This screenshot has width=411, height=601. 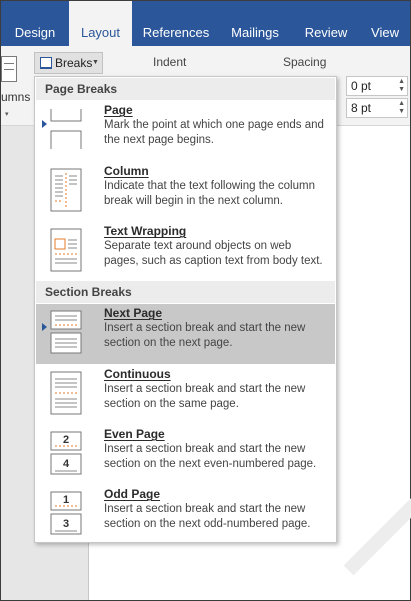 What do you see at coordinates (126, 171) in the screenshot?
I see `menu-item-title: Column` at bounding box center [126, 171].